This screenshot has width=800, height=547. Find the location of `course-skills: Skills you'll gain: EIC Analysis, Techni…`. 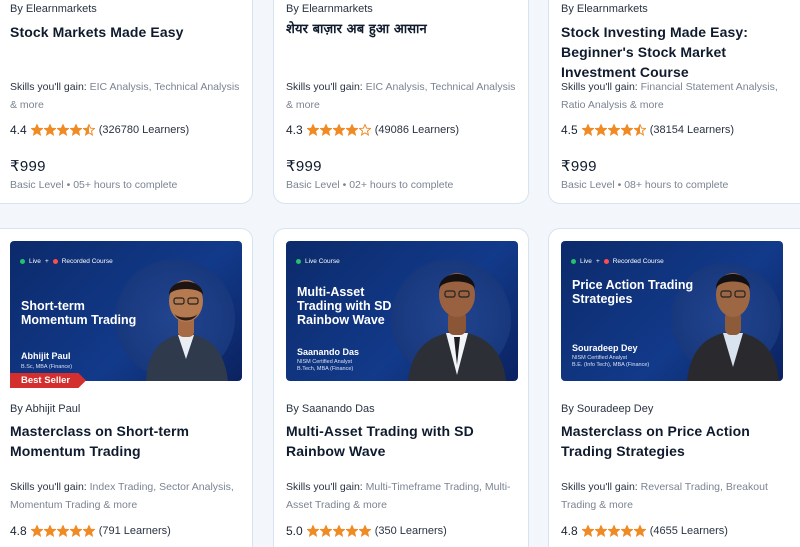

course-skills: Skills you'll gain: EIC Analysis, Techni… is located at coordinates (402, 96).